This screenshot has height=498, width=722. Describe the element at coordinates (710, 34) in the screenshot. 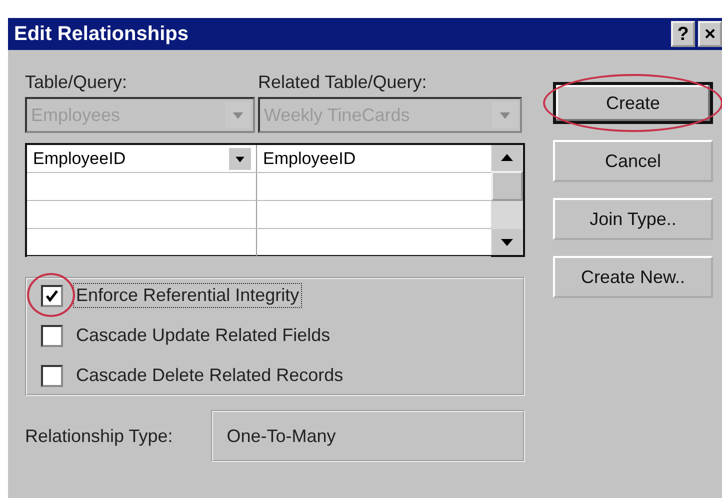

I see `close-button: ×` at that location.